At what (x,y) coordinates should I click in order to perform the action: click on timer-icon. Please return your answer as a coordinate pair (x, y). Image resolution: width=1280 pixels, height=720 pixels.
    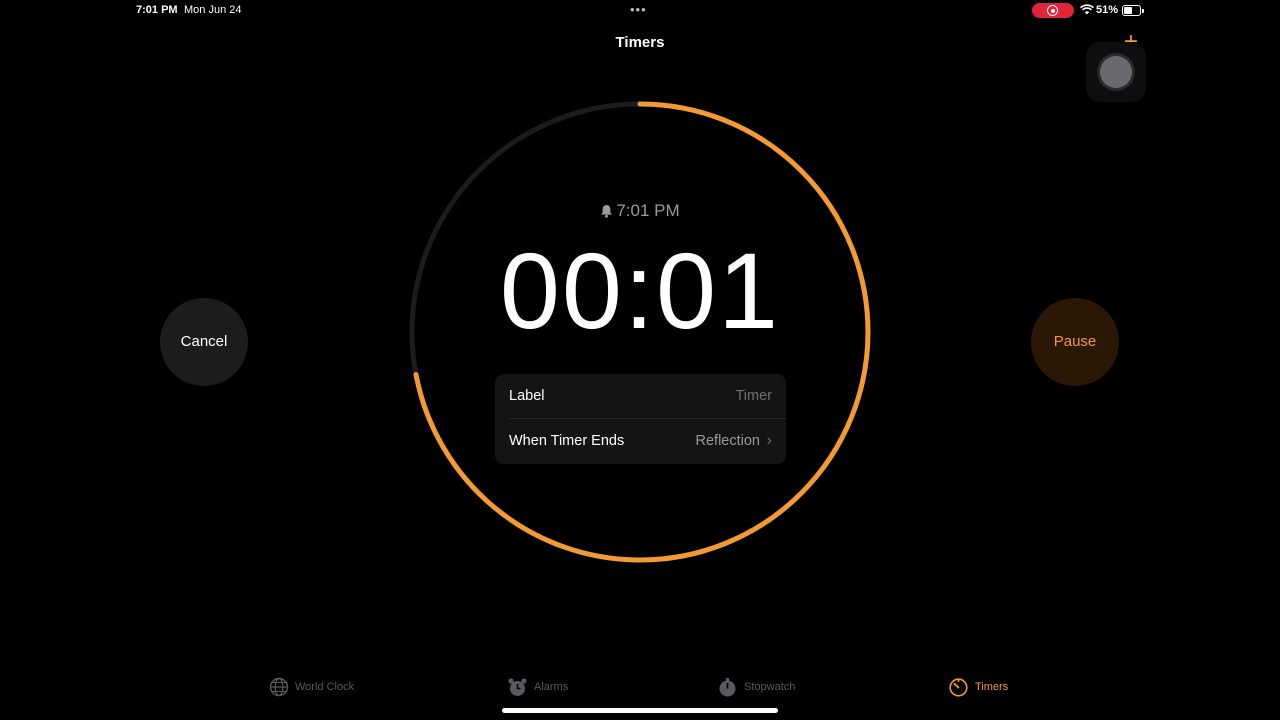
    Looking at the image, I should click on (958, 687).